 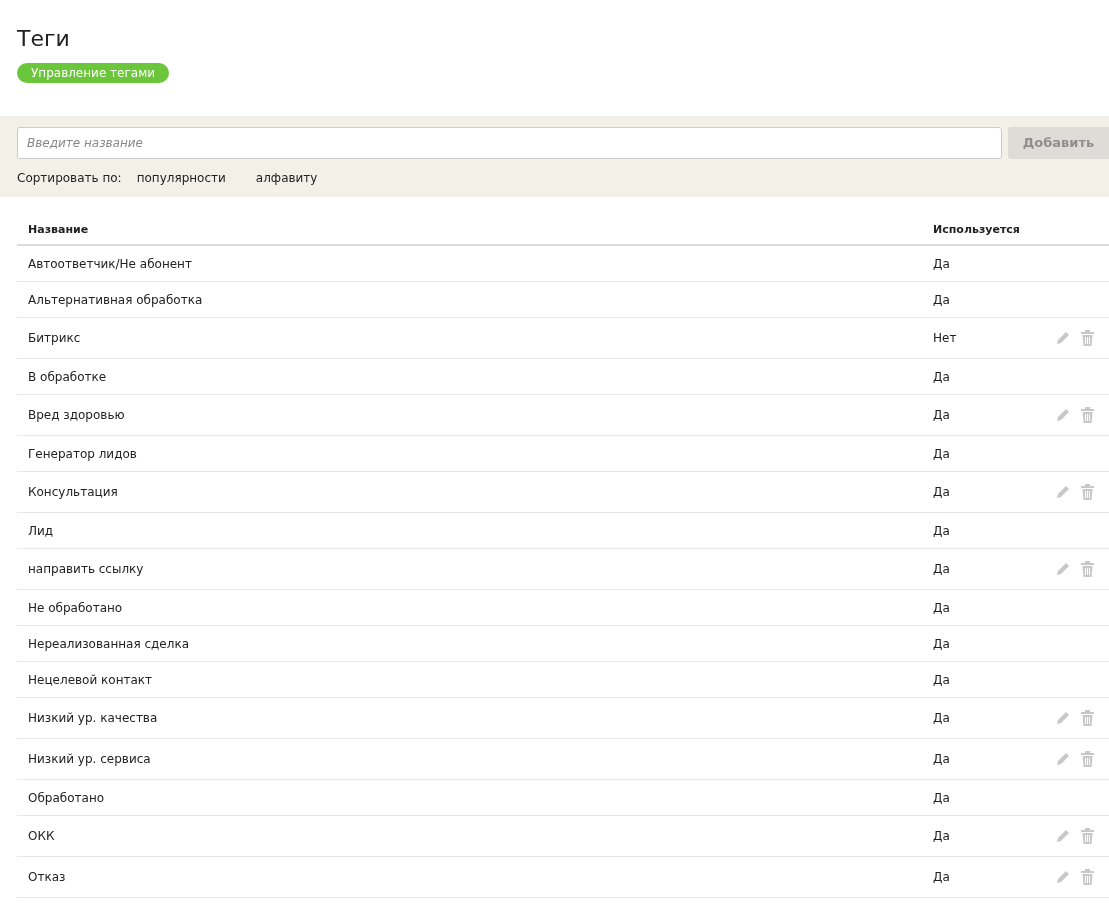 I want to click on column-header: Название, so click(x=58, y=230).